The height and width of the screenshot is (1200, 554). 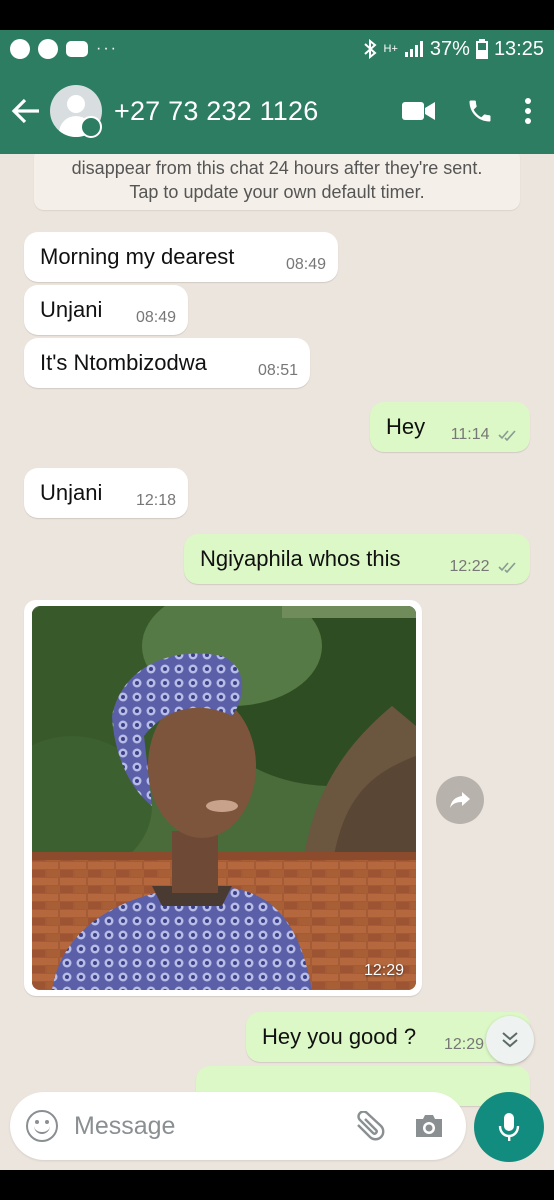 I want to click on message-time: 08:51, so click(x=277, y=370).